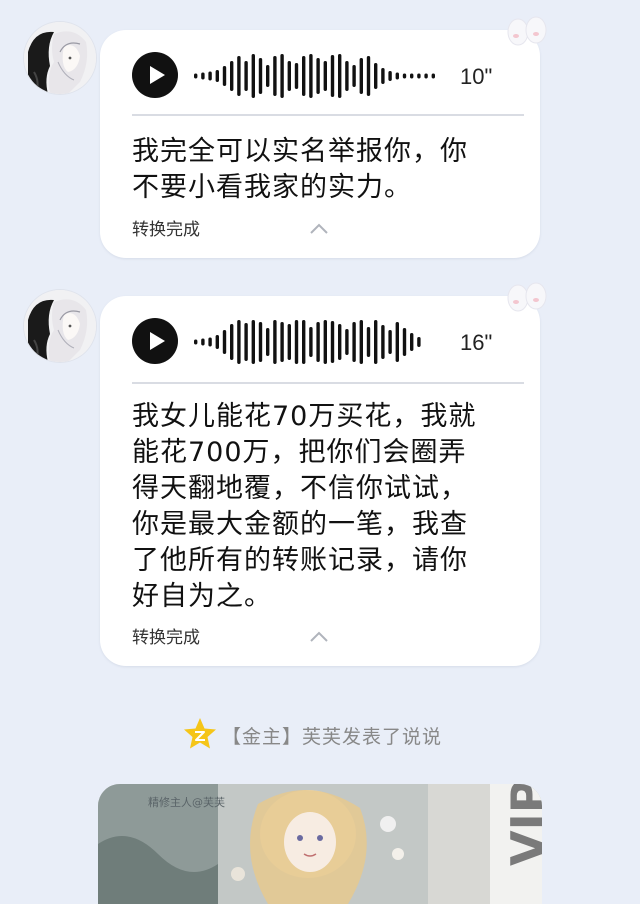 The width and height of the screenshot is (640, 904). I want to click on voice-duration: 10", so click(476, 76).